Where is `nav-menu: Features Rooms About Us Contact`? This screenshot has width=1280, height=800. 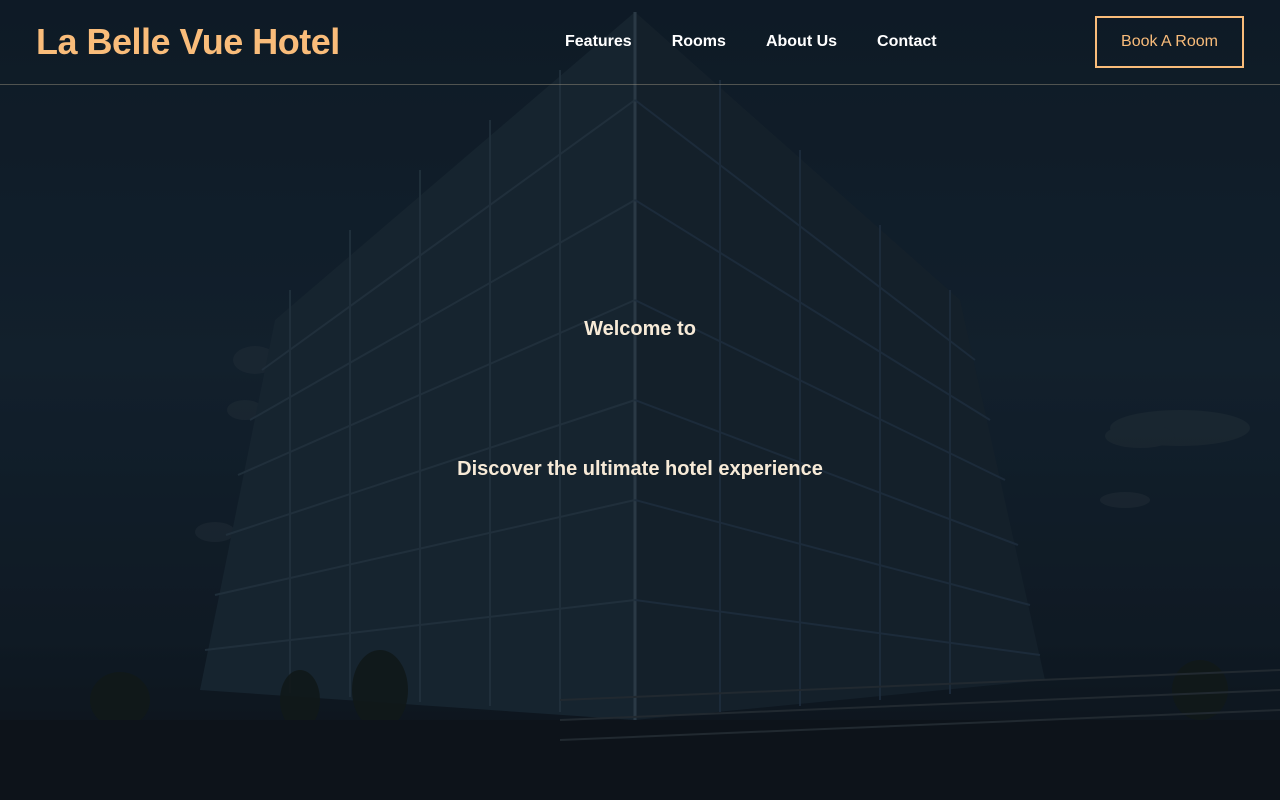
nav-menu: Features Rooms About Us Contact is located at coordinates (751, 42).